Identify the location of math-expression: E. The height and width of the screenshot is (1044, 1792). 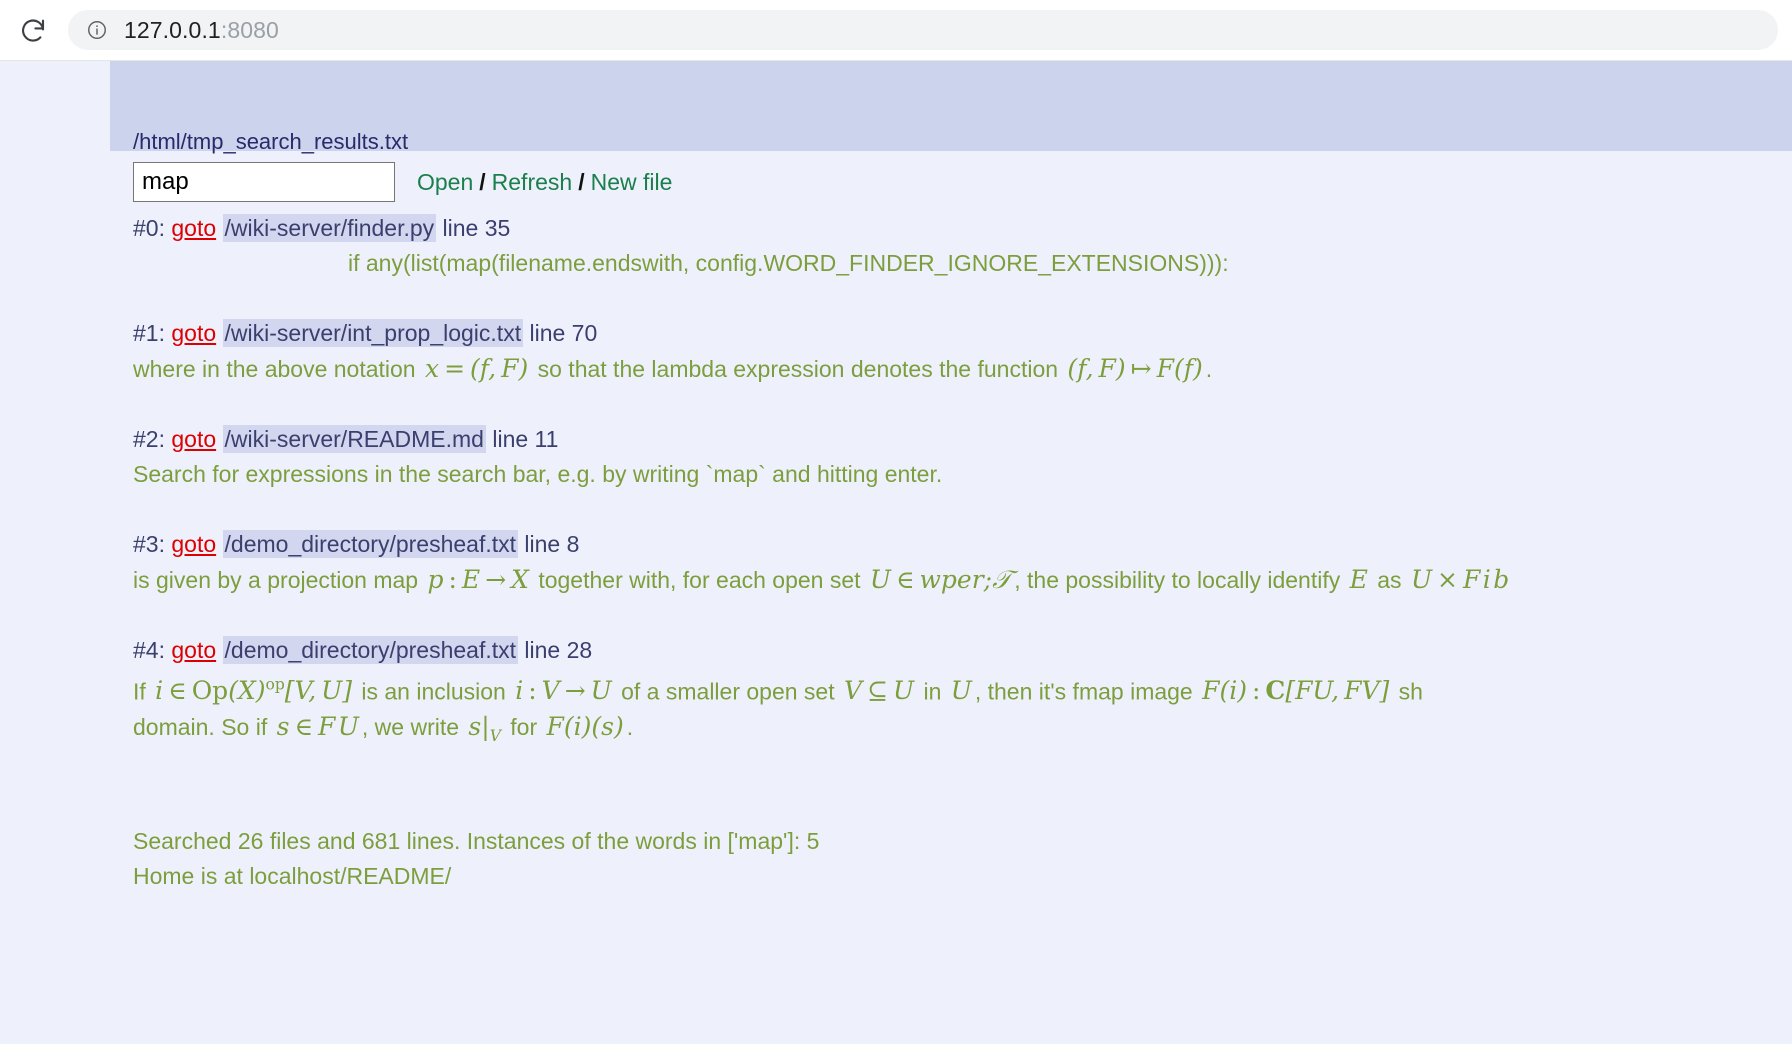
(1358, 579).